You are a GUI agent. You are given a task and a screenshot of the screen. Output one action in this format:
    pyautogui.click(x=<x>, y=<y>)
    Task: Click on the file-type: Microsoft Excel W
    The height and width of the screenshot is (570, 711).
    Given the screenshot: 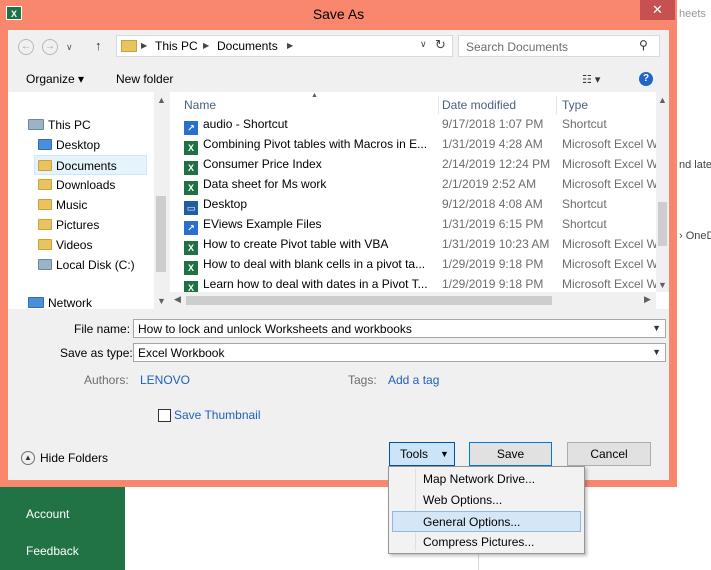 What is the action you would take?
    pyautogui.click(x=609, y=264)
    